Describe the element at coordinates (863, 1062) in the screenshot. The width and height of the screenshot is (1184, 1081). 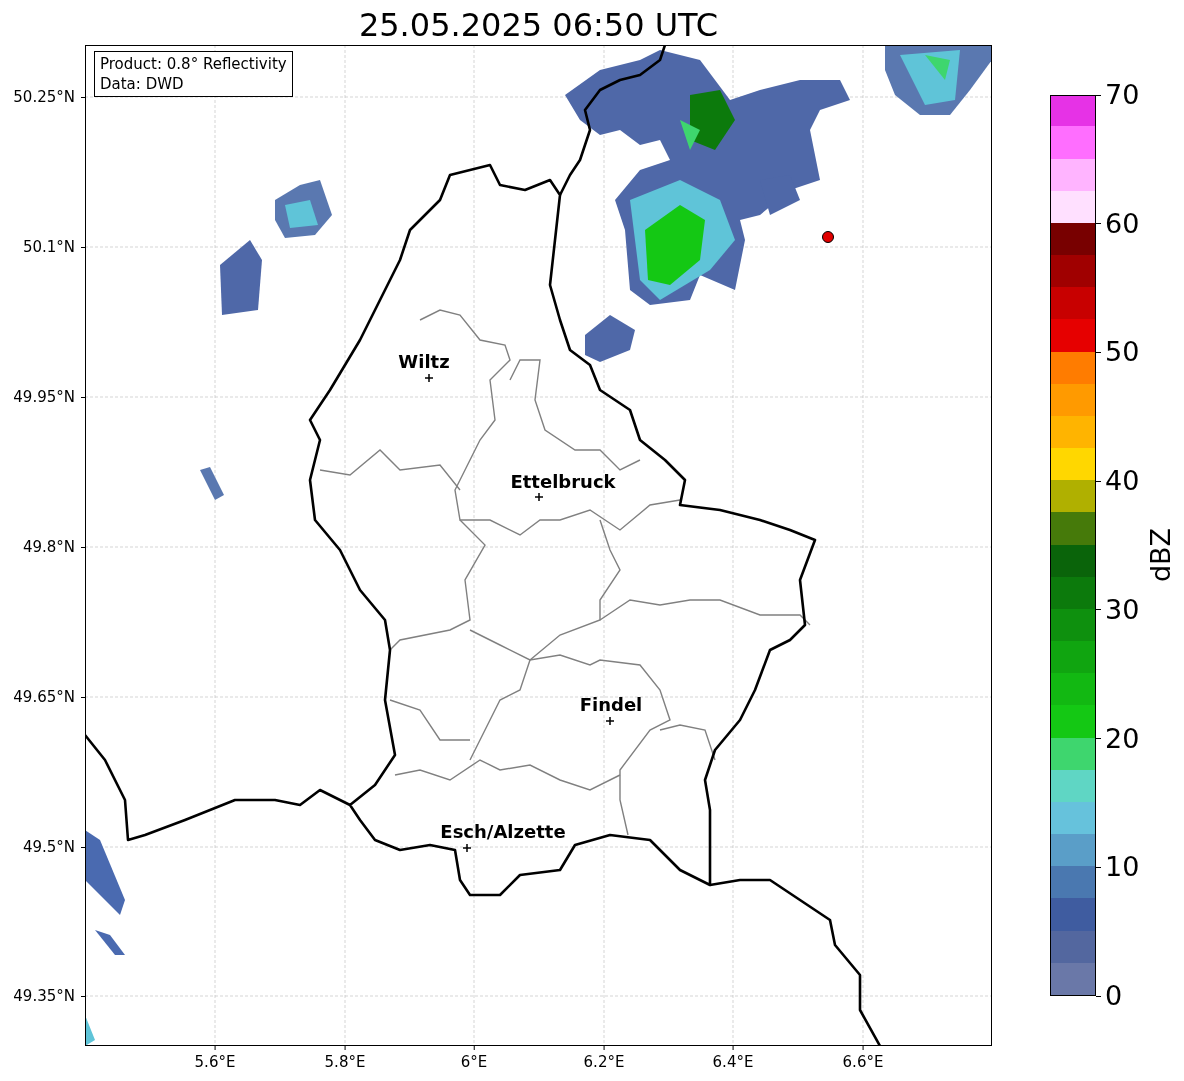
I see `longitude-label: 6.6°E` at that location.